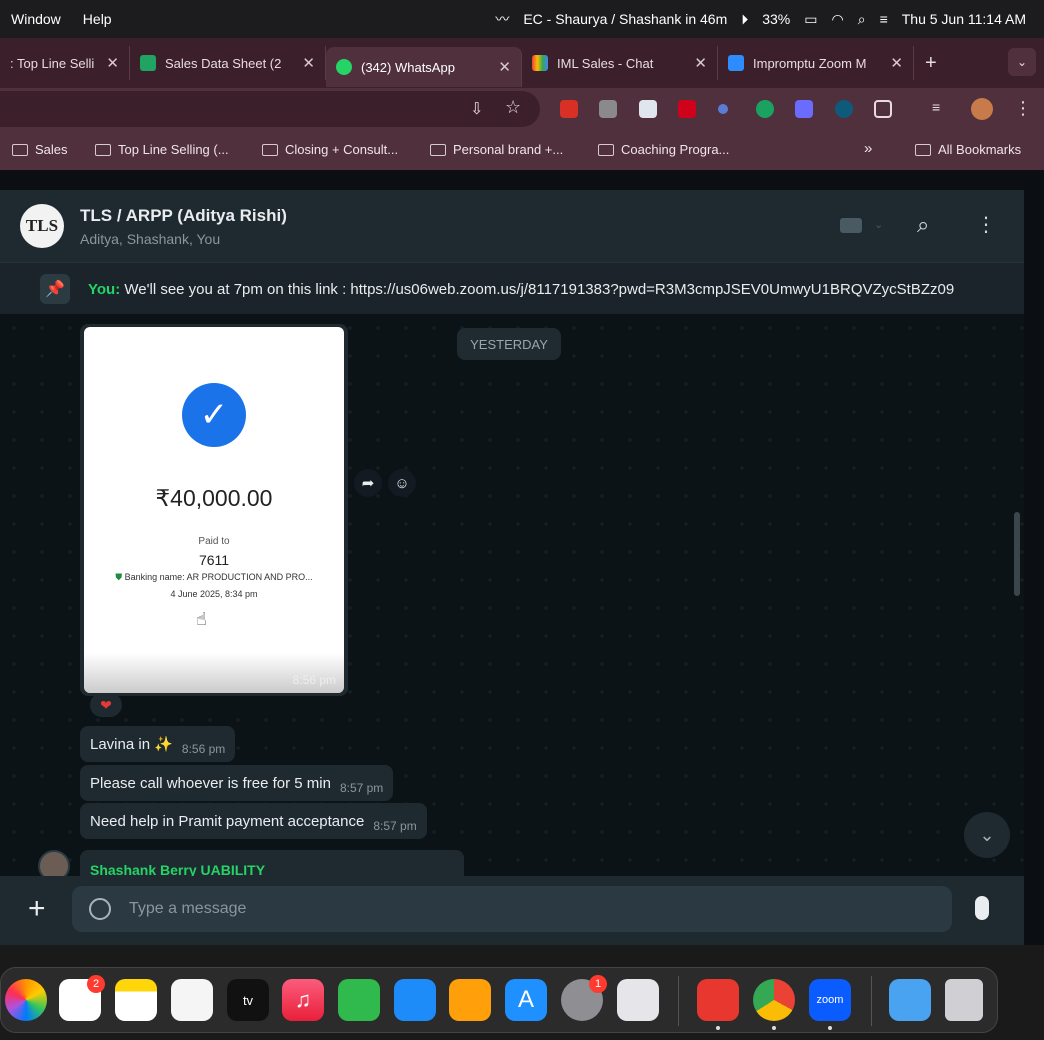 This screenshot has height=1040, width=1044. Describe the element at coordinates (512, 909) in the screenshot. I see `message-input: Type a message` at that location.